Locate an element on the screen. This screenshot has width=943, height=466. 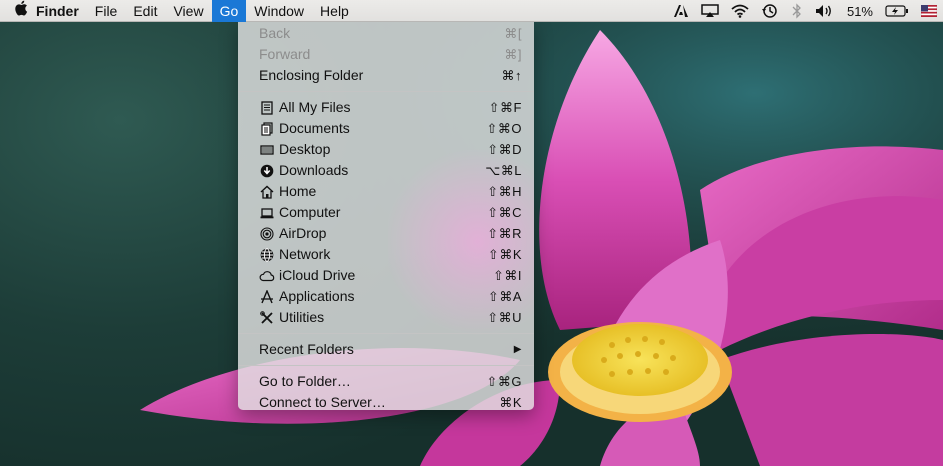
shortcut-label: ⇧⌘D is located at coordinates (504, 149).